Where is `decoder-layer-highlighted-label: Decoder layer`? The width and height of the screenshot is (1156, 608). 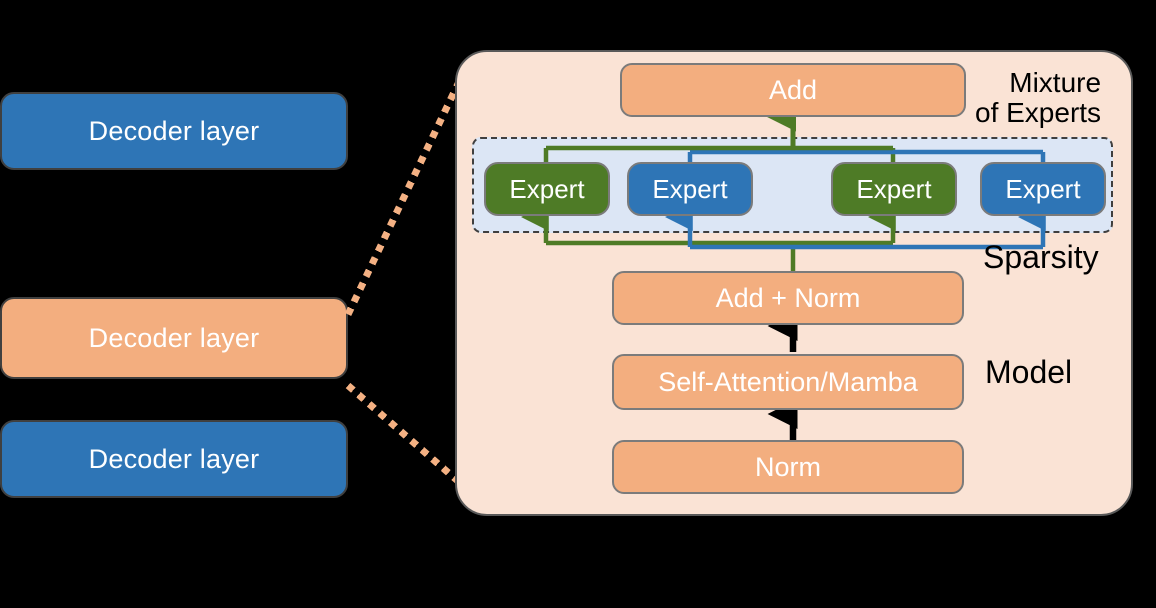
decoder-layer-highlighted-label: Decoder layer is located at coordinates (174, 337).